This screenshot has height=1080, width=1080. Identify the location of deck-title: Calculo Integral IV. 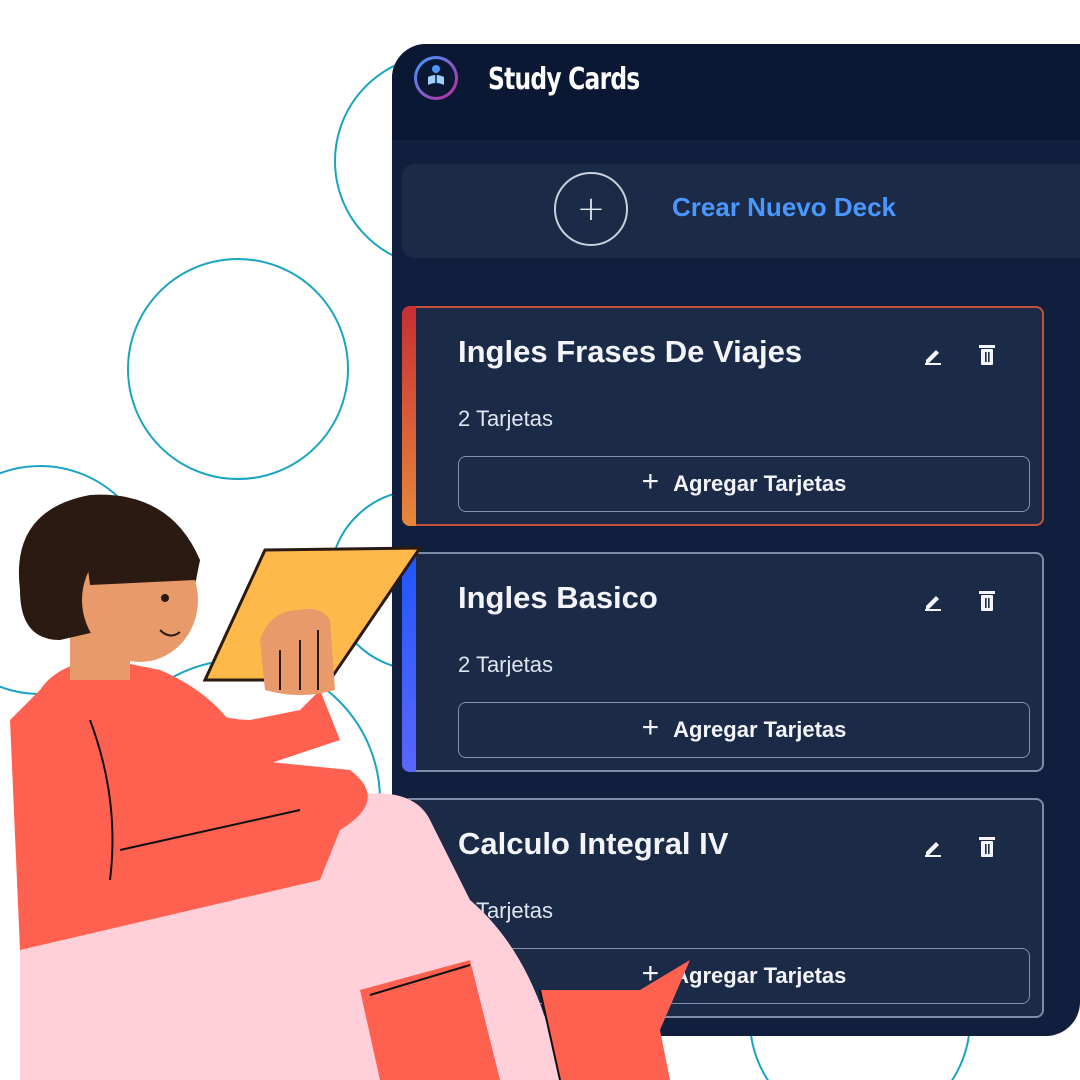
(593, 843).